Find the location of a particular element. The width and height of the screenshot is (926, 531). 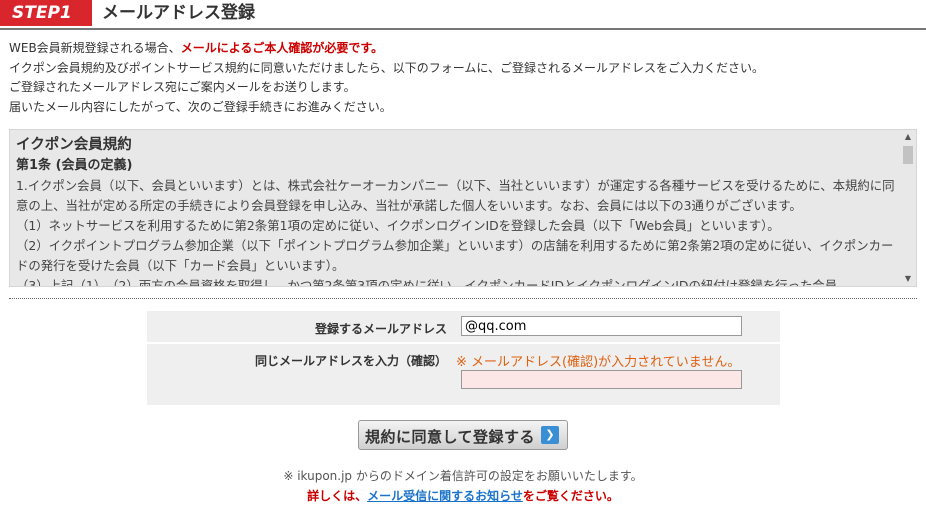

scroll-up-arrow-icon: ▲ is located at coordinates (908, 137).